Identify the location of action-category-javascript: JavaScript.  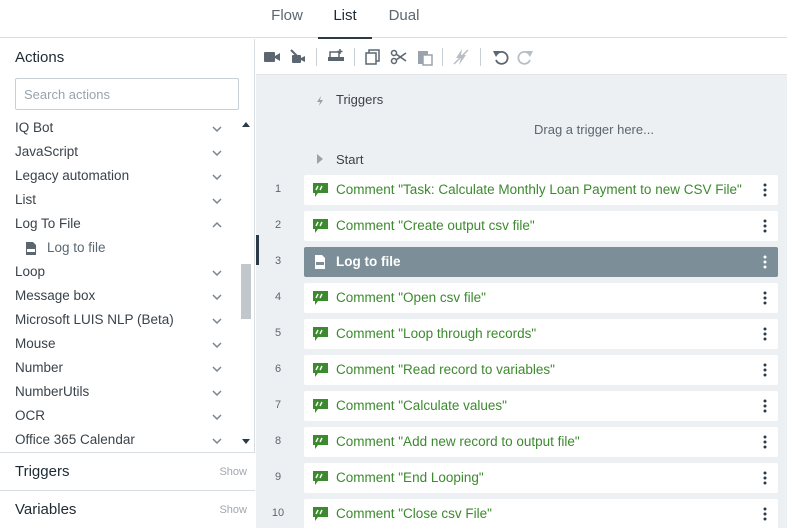
(119, 153).